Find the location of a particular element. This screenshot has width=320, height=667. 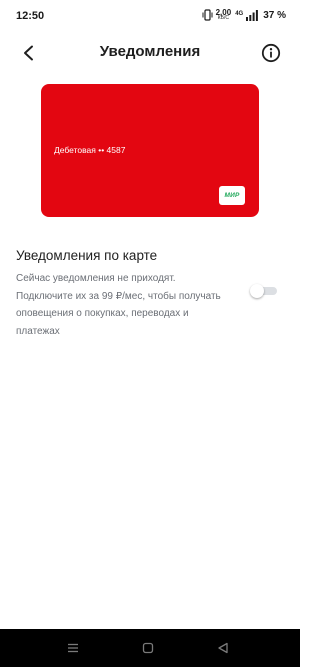

speed-unit: КБ/С is located at coordinates (223, 18).